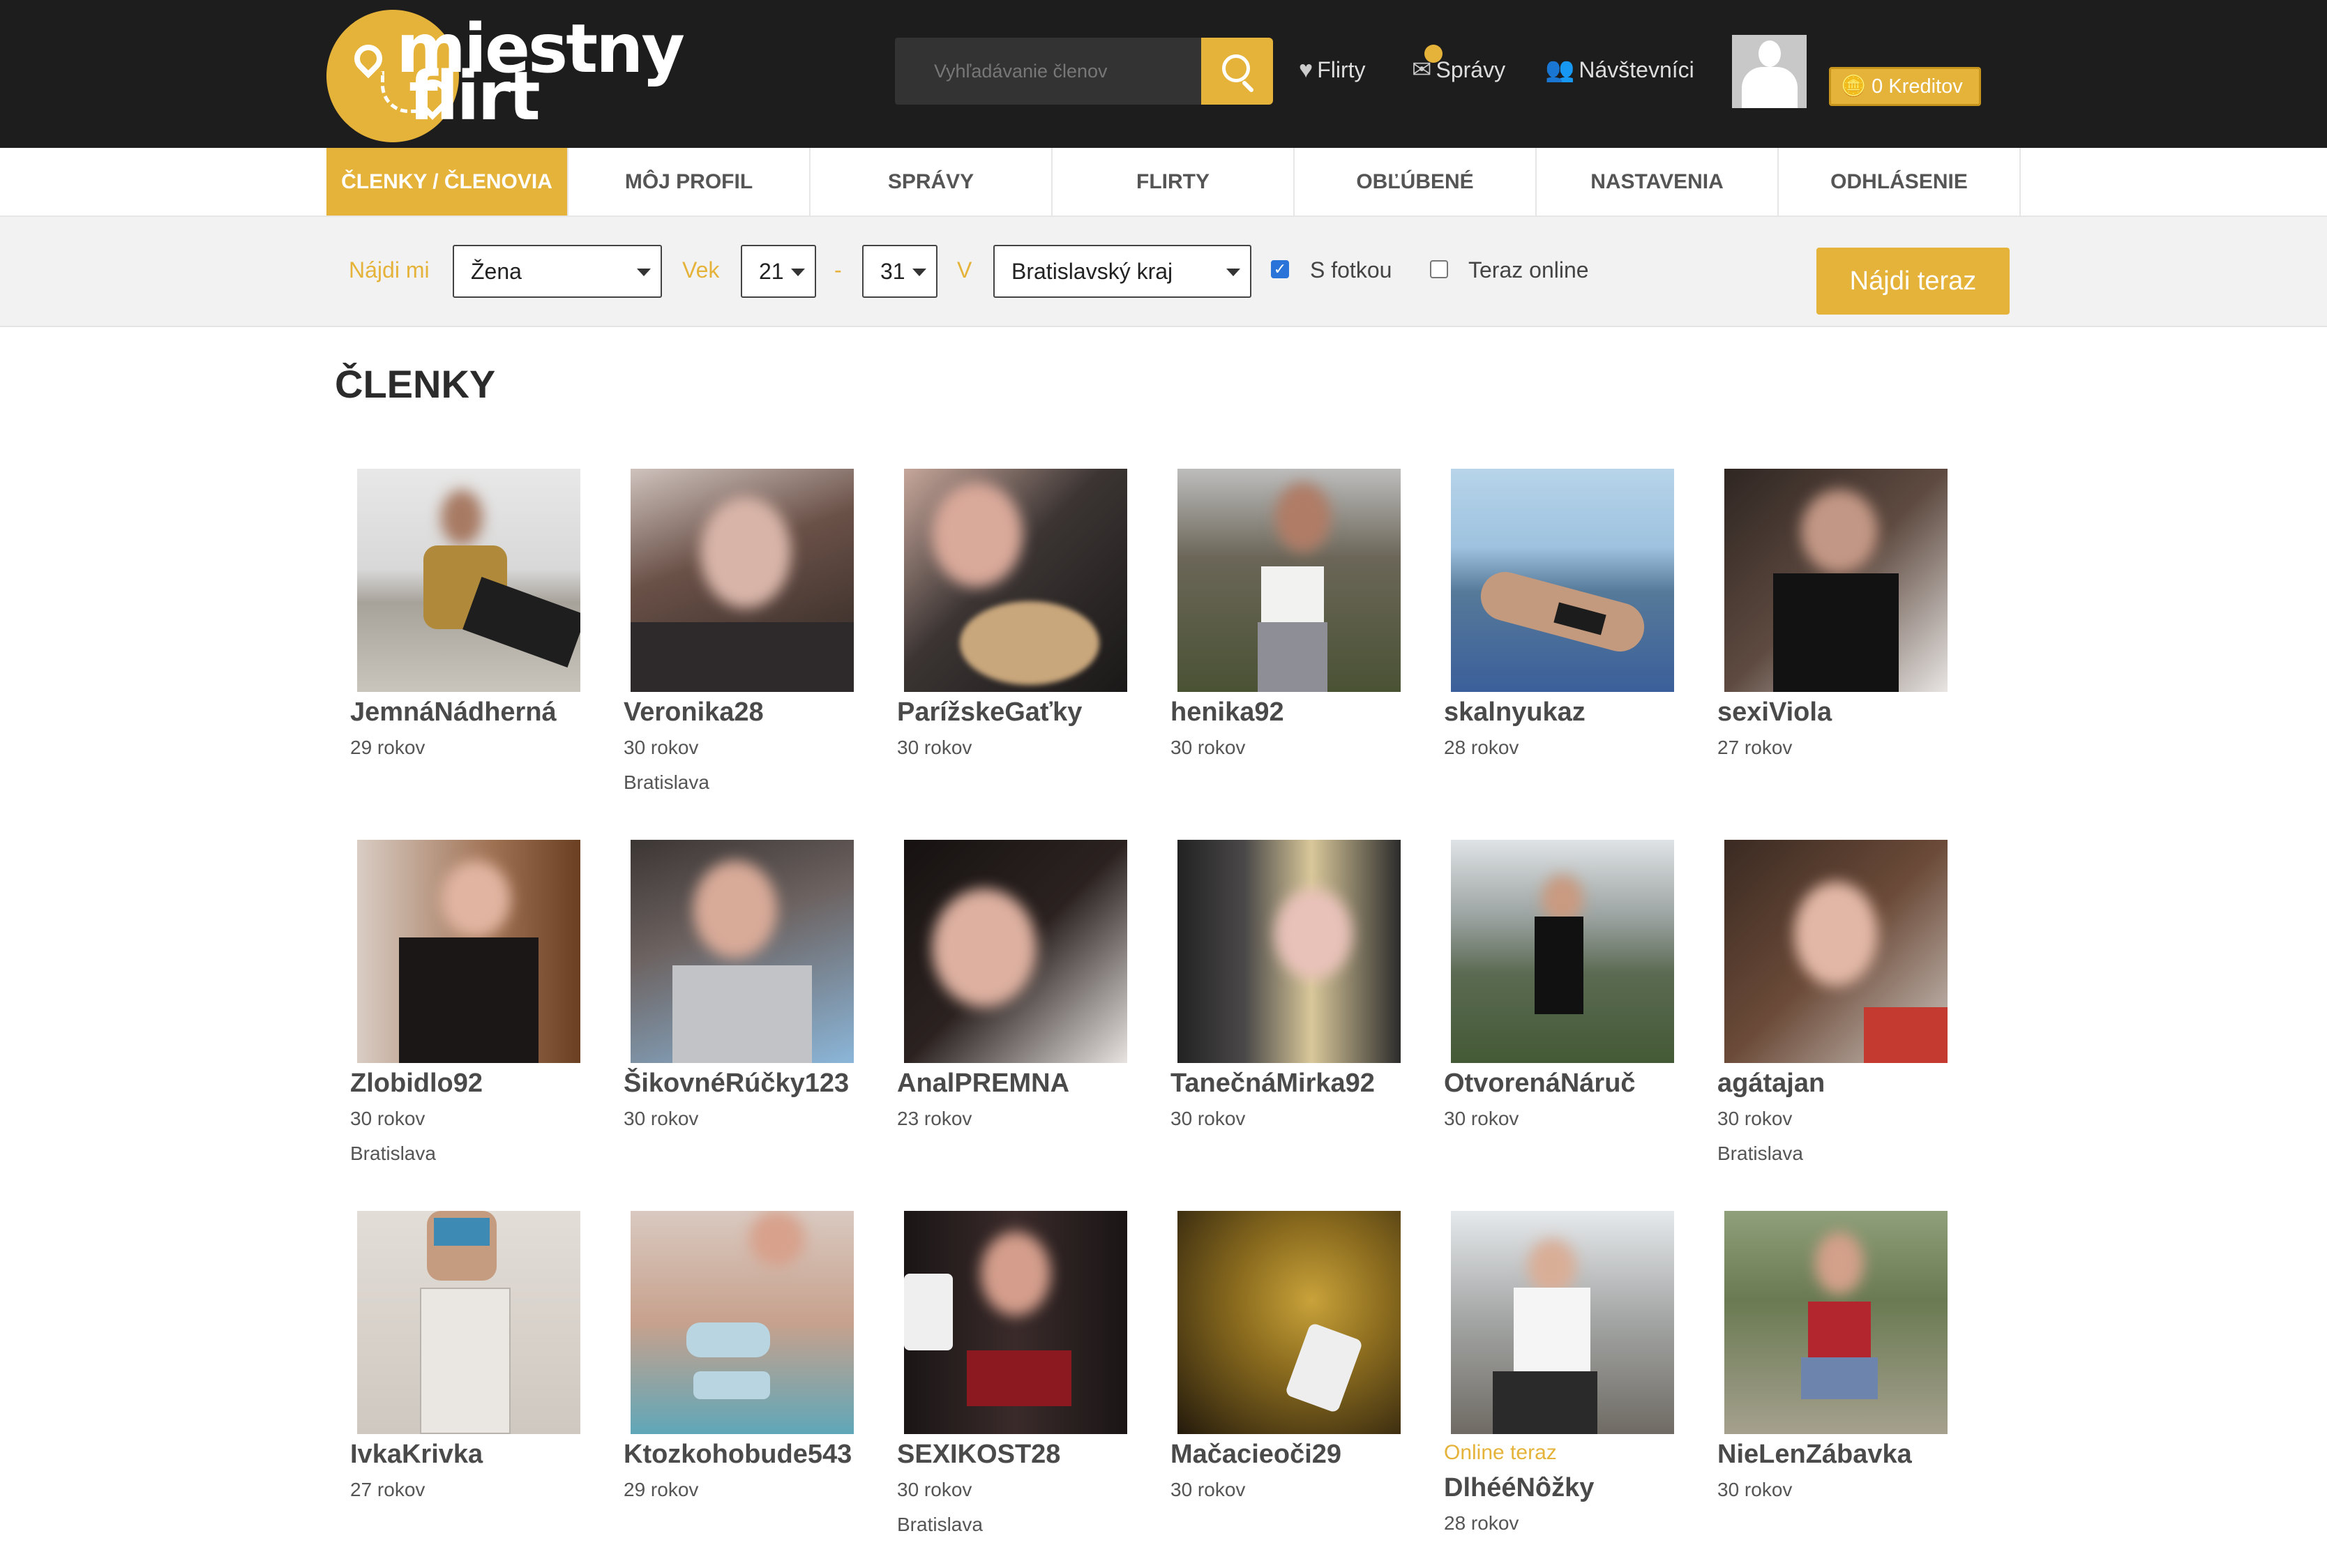  I want to click on site-logo: miestny flirt, so click(505, 76).